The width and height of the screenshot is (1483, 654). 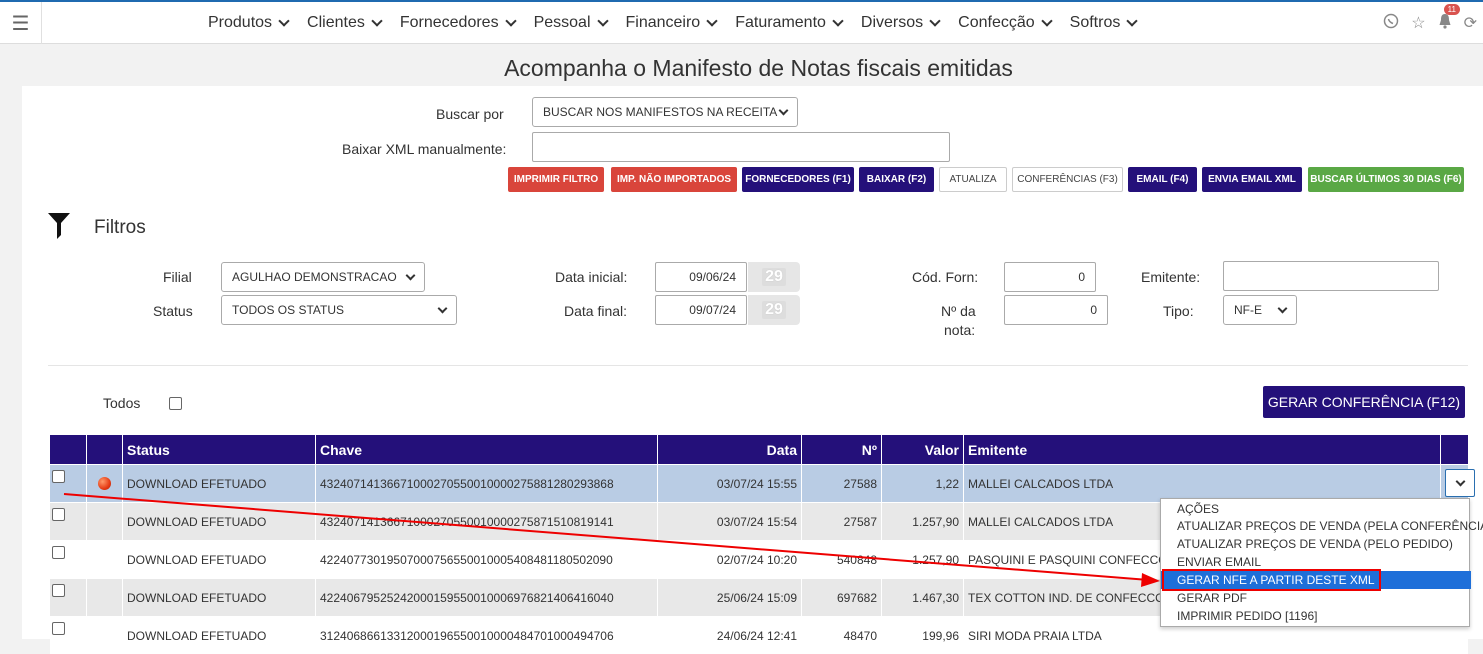 What do you see at coordinates (1316, 544) in the screenshot?
I see `dd-atualizar-precos-pedido: ATUALIZAR PREÇOS DE VENDA (PELO PEDIDO)` at bounding box center [1316, 544].